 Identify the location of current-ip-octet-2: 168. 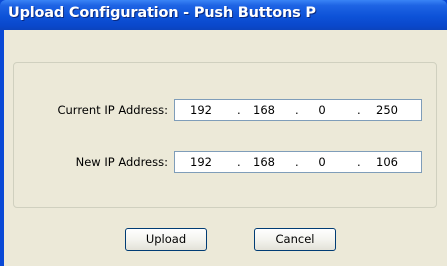
(264, 110).